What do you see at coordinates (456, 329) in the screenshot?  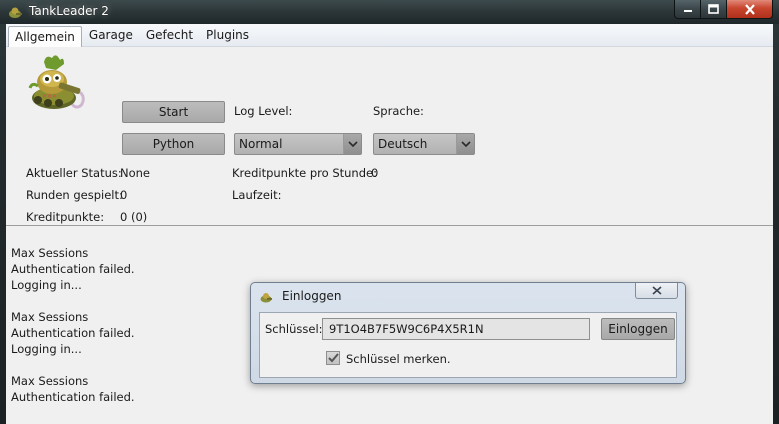 I see `key-input: 9T1O4B7F5W9C6P4X5R1N` at bounding box center [456, 329].